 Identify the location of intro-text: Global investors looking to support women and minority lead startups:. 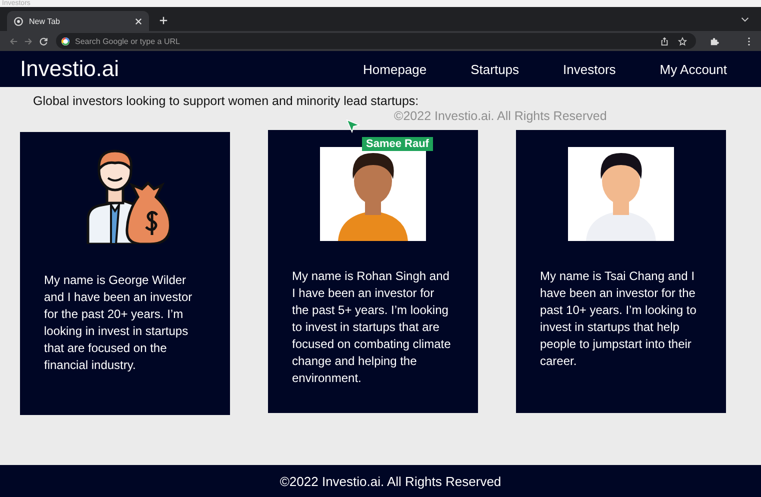
(226, 101).